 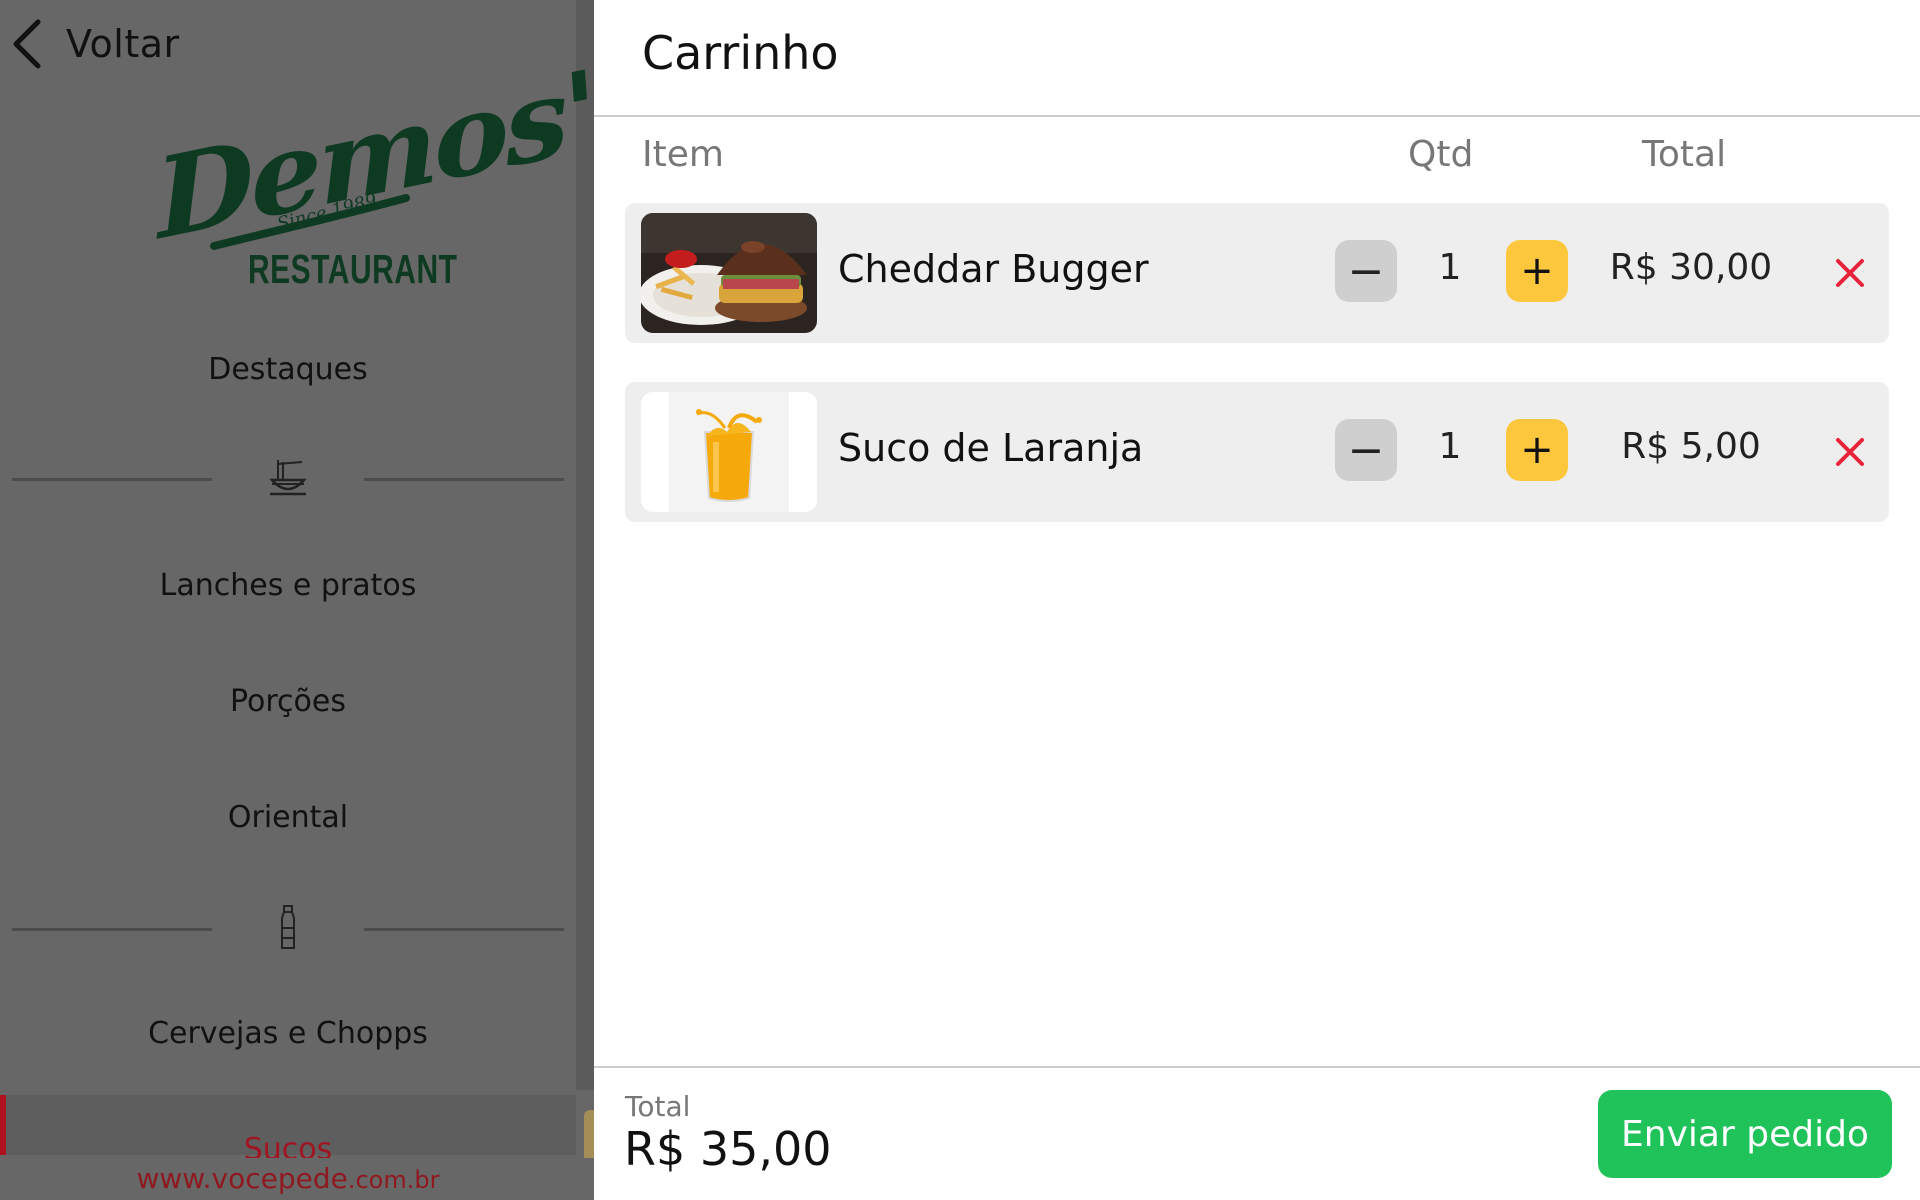 What do you see at coordinates (658, 1106) in the screenshot?
I see `total-label: Total` at bounding box center [658, 1106].